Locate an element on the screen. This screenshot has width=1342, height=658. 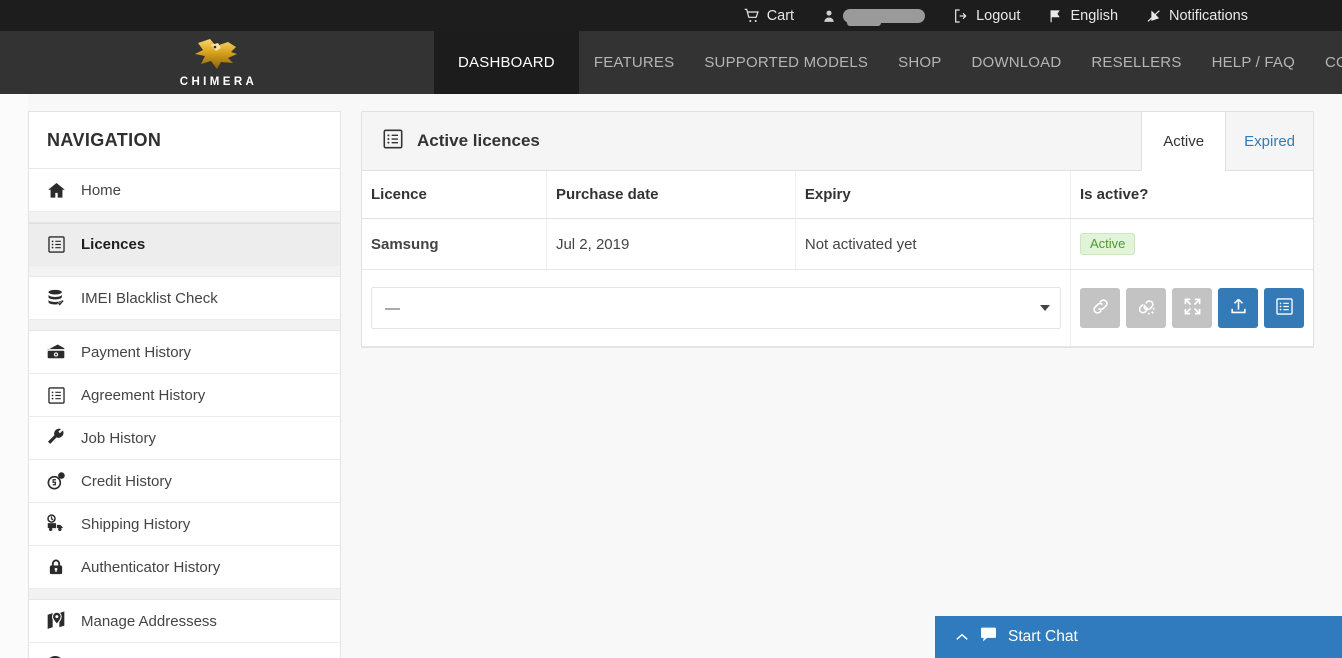
nav-label-contact: CONTACT is located at coordinates (1333, 62).